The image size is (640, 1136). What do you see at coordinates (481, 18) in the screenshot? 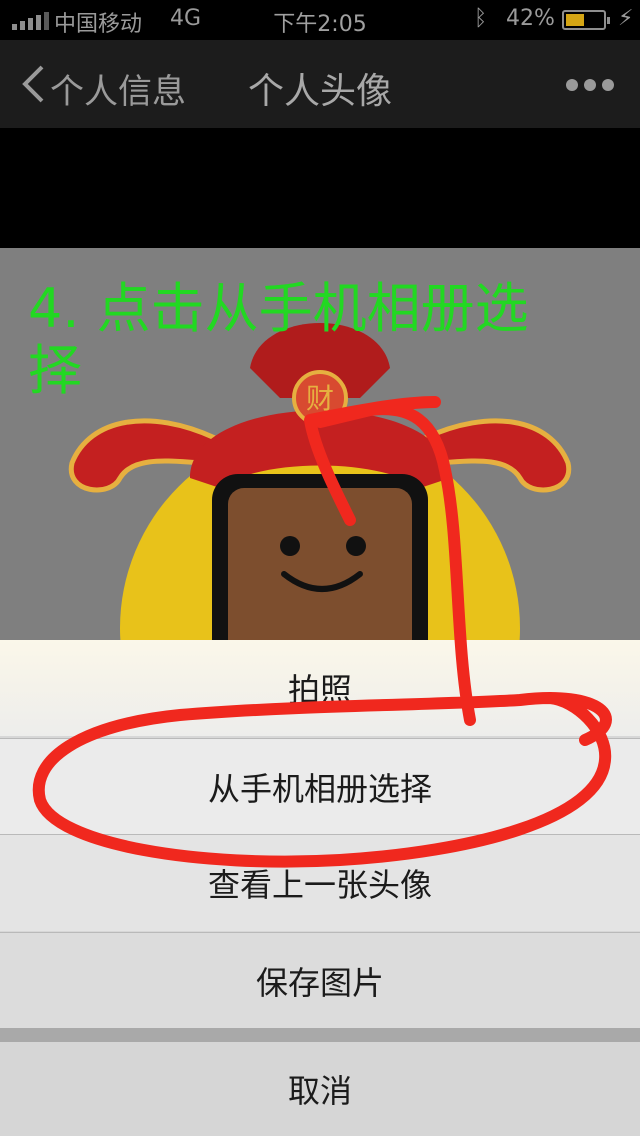
I see `bluetooth-icon: ᛒ` at bounding box center [481, 18].